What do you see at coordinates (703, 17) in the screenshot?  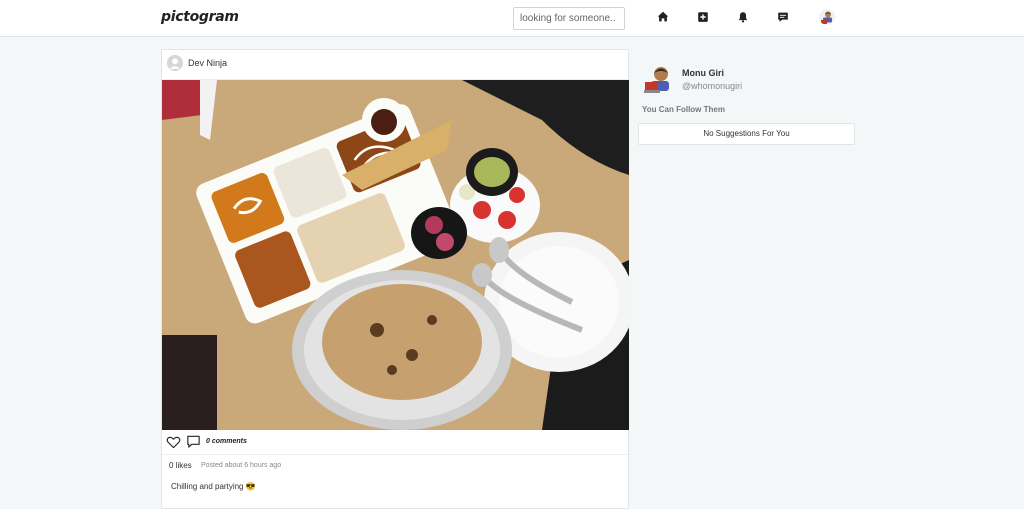 I see `add-post-icon` at bounding box center [703, 17].